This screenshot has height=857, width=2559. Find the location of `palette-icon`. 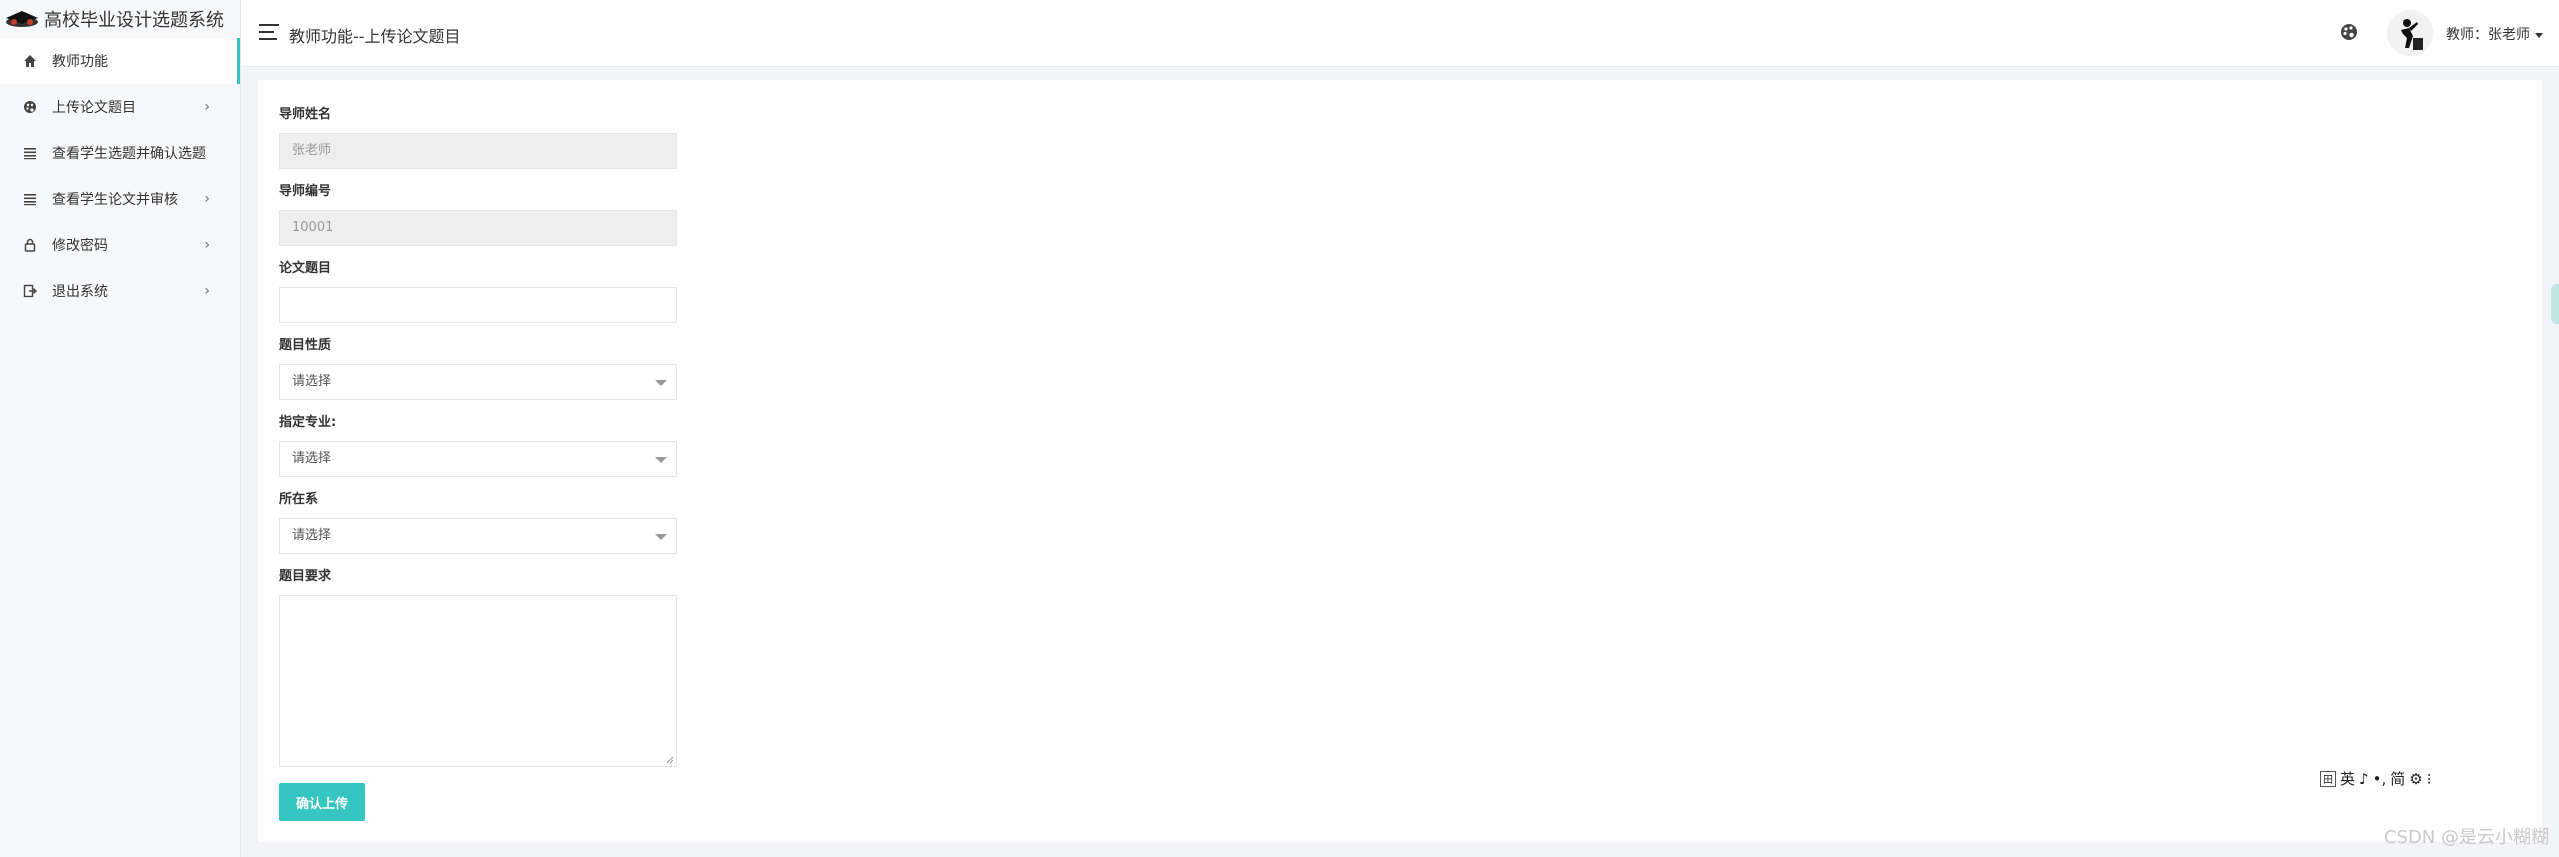

palette-icon is located at coordinates (30, 107).